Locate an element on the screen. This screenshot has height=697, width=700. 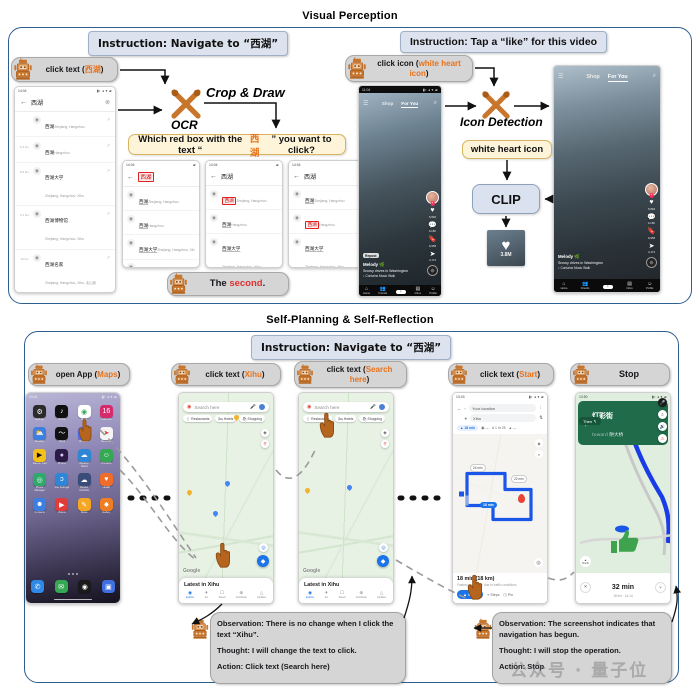
chip-hotels: 🛏 Hotels is located at coordinates (346, 418).